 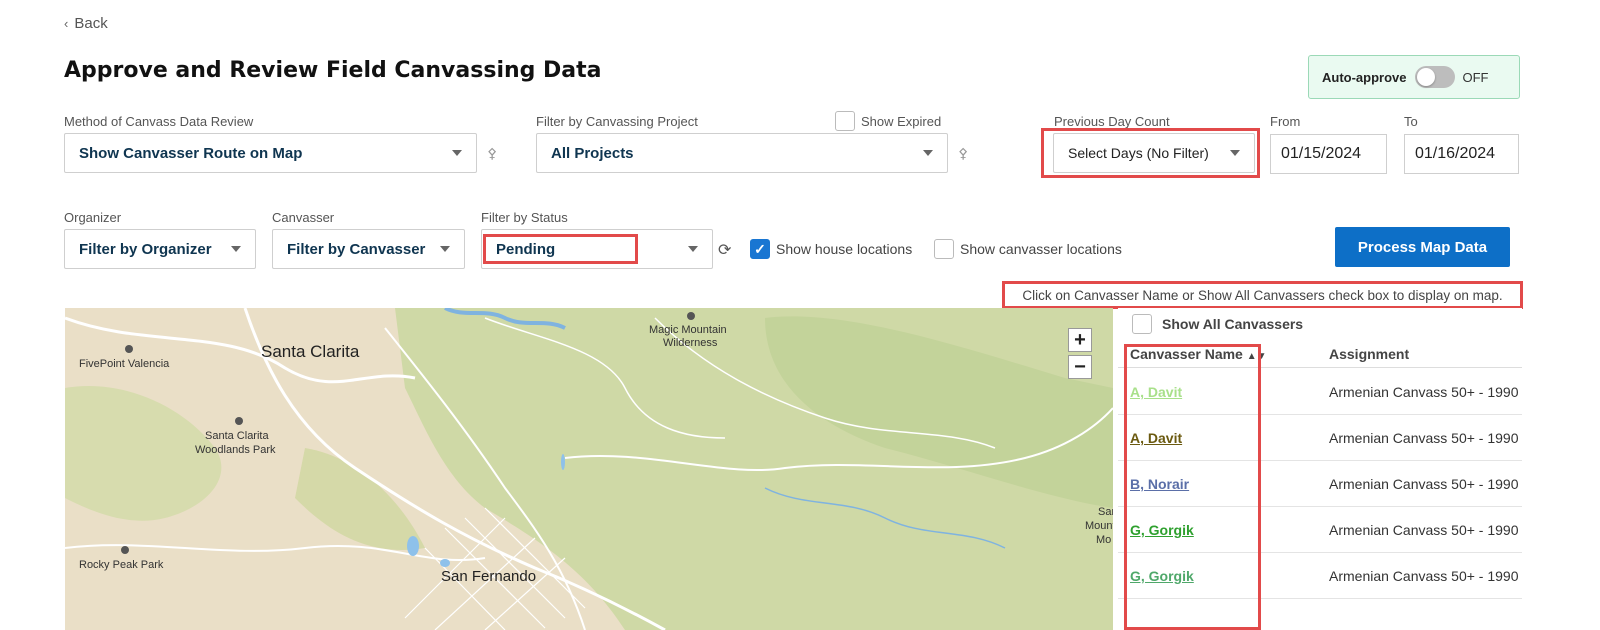 I want to click on auto-approve-toggle, so click(x=1434, y=77).